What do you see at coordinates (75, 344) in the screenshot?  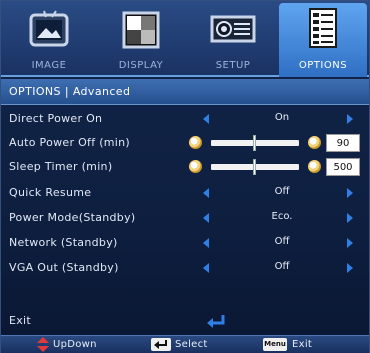 I see `updown-hint: UpDown` at bounding box center [75, 344].